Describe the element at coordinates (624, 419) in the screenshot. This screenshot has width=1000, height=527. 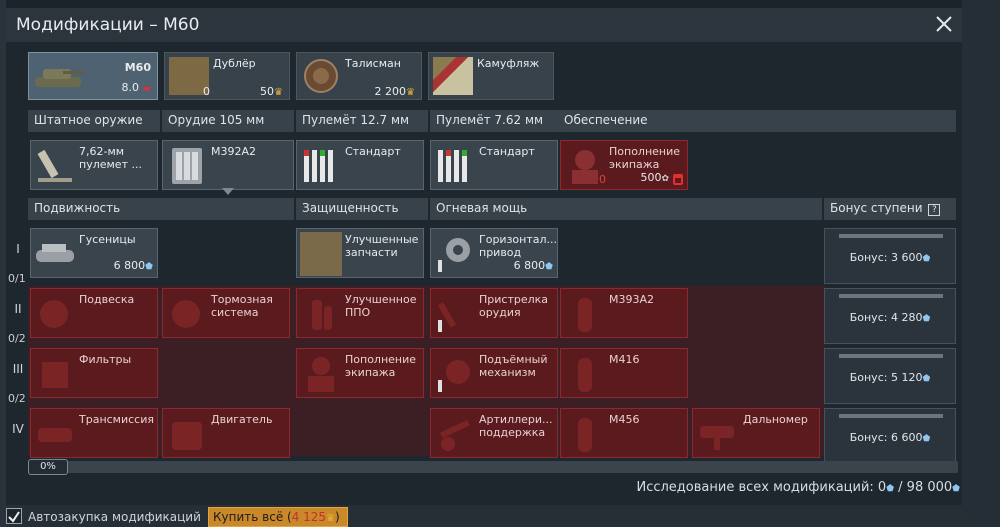
I see `mod-label: M456` at that location.